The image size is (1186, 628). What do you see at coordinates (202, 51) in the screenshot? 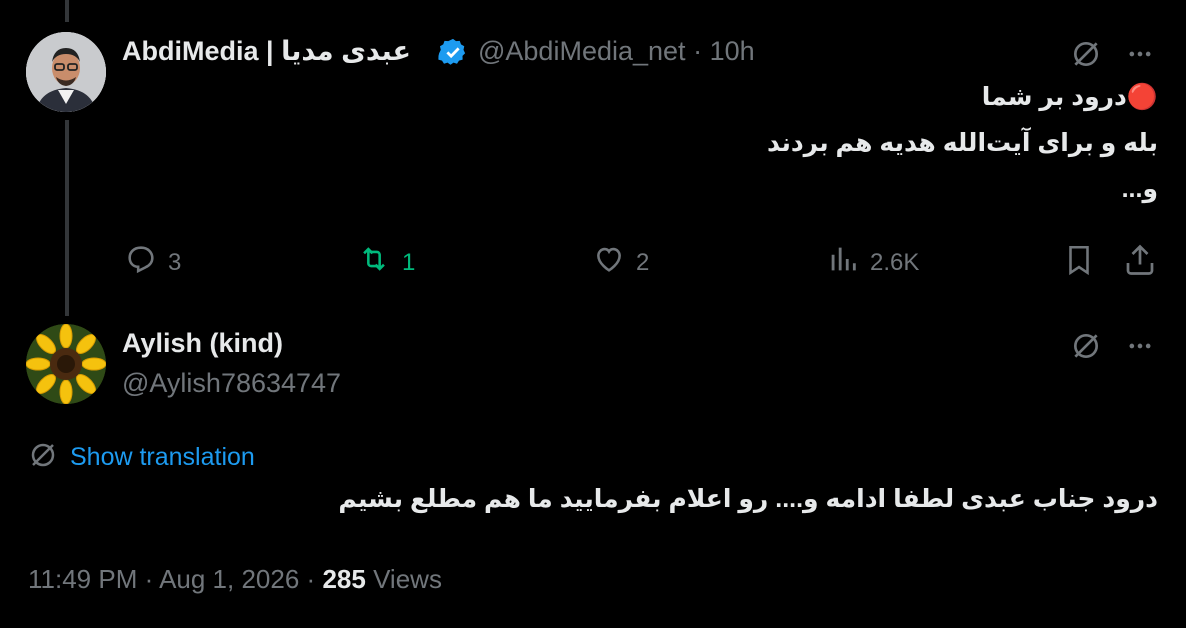
I see `author-name-en: AbdiMedia |` at bounding box center [202, 51].